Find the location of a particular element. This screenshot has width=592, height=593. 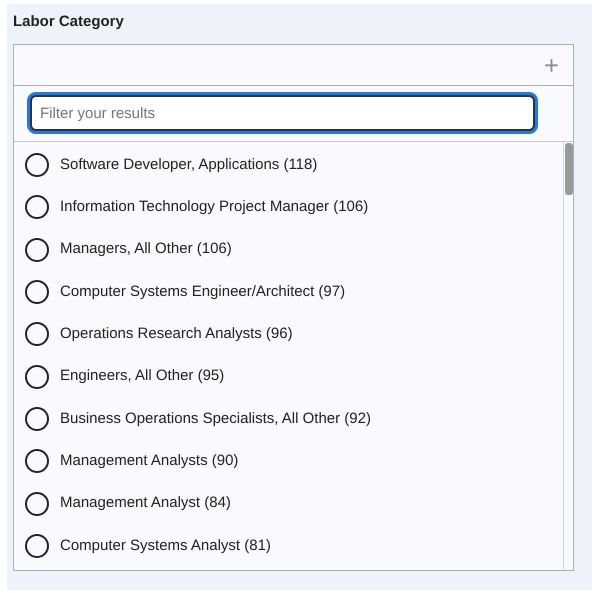

option-label: Computer Systems Analyst (81) is located at coordinates (165, 546).